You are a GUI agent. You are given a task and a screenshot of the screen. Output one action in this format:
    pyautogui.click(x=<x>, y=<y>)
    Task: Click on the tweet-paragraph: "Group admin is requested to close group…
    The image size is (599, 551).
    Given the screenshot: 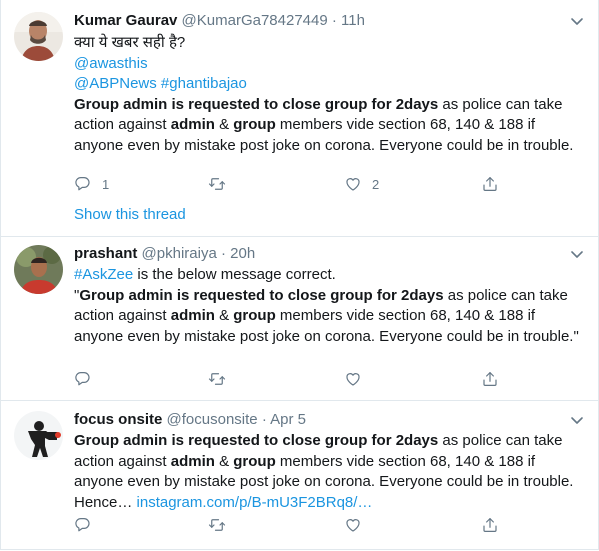 What is the action you would take?
    pyautogui.click(x=329, y=317)
    